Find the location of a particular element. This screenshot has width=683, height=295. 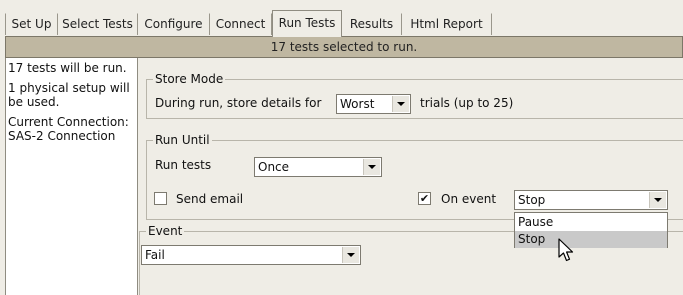

on-event-dropdown-list: Pause Stop is located at coordinates (591, 230).